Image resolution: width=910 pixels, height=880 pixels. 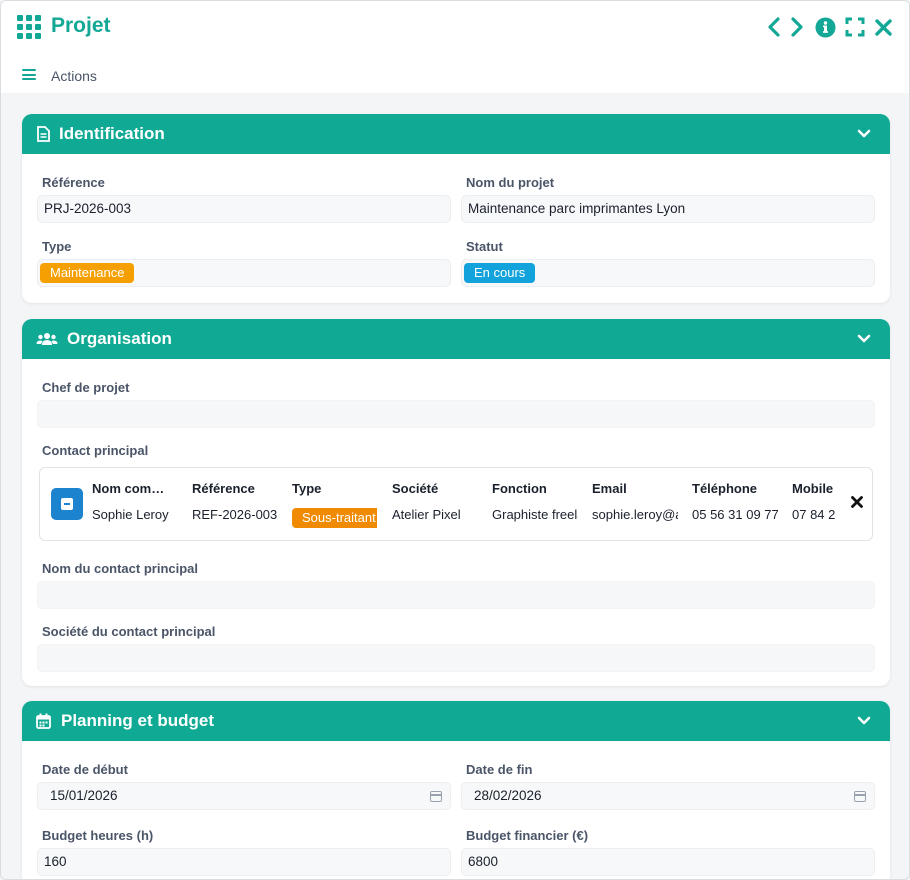 I want to click on next-button, so click(x=797, y=27).